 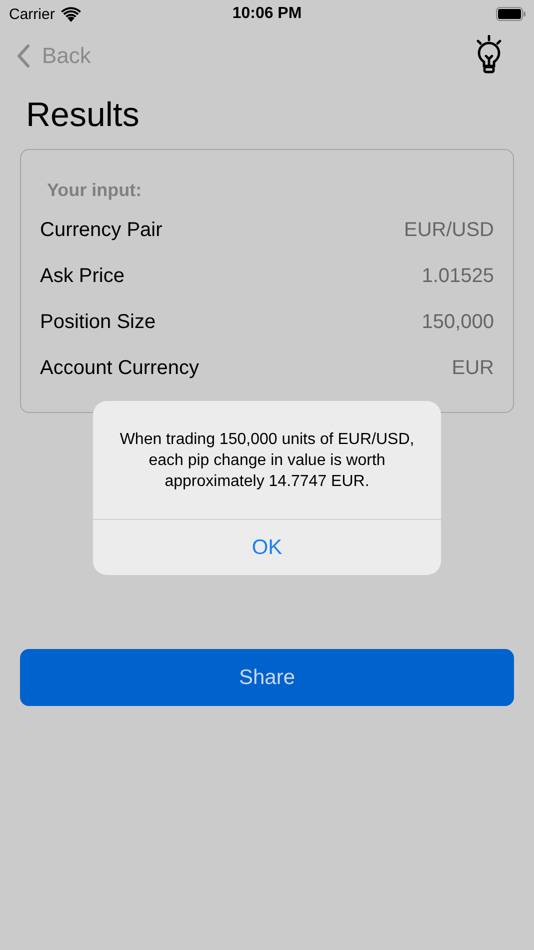 What do you see at coordinates (458, 322) in the screenshot?
I see `row-value: 150,000` at bounding box center [458, 322].